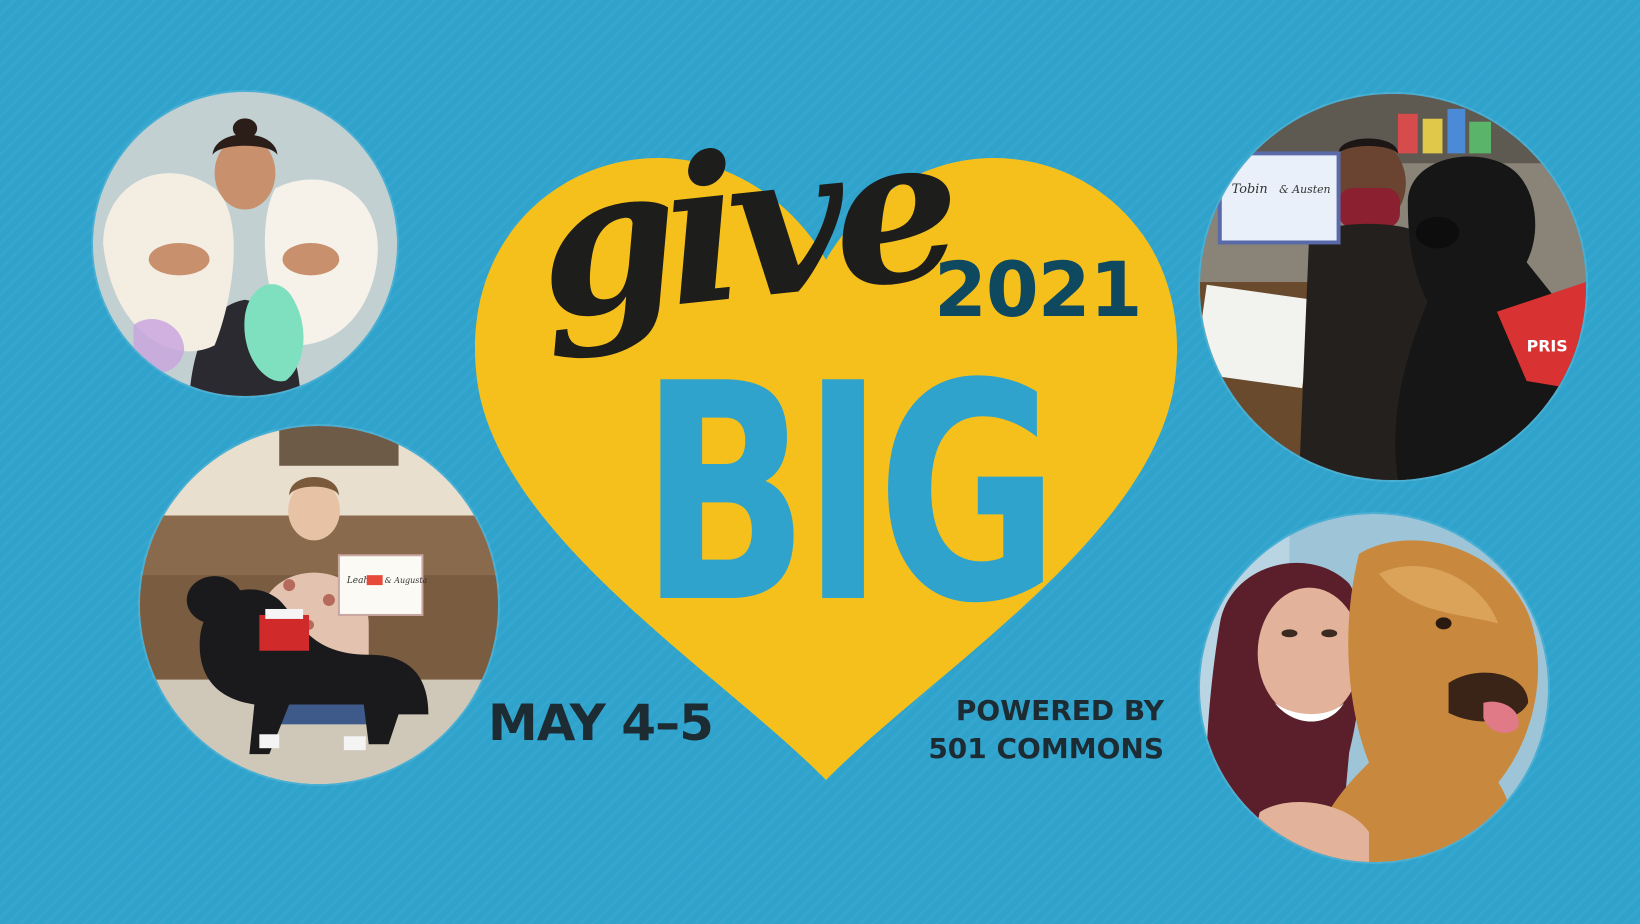  What do you see at coordinates (1046, 730) in the screenshot?
I see `powered-by: POWERED BY 501 COMMONS` at bounding box center [1046, 730].